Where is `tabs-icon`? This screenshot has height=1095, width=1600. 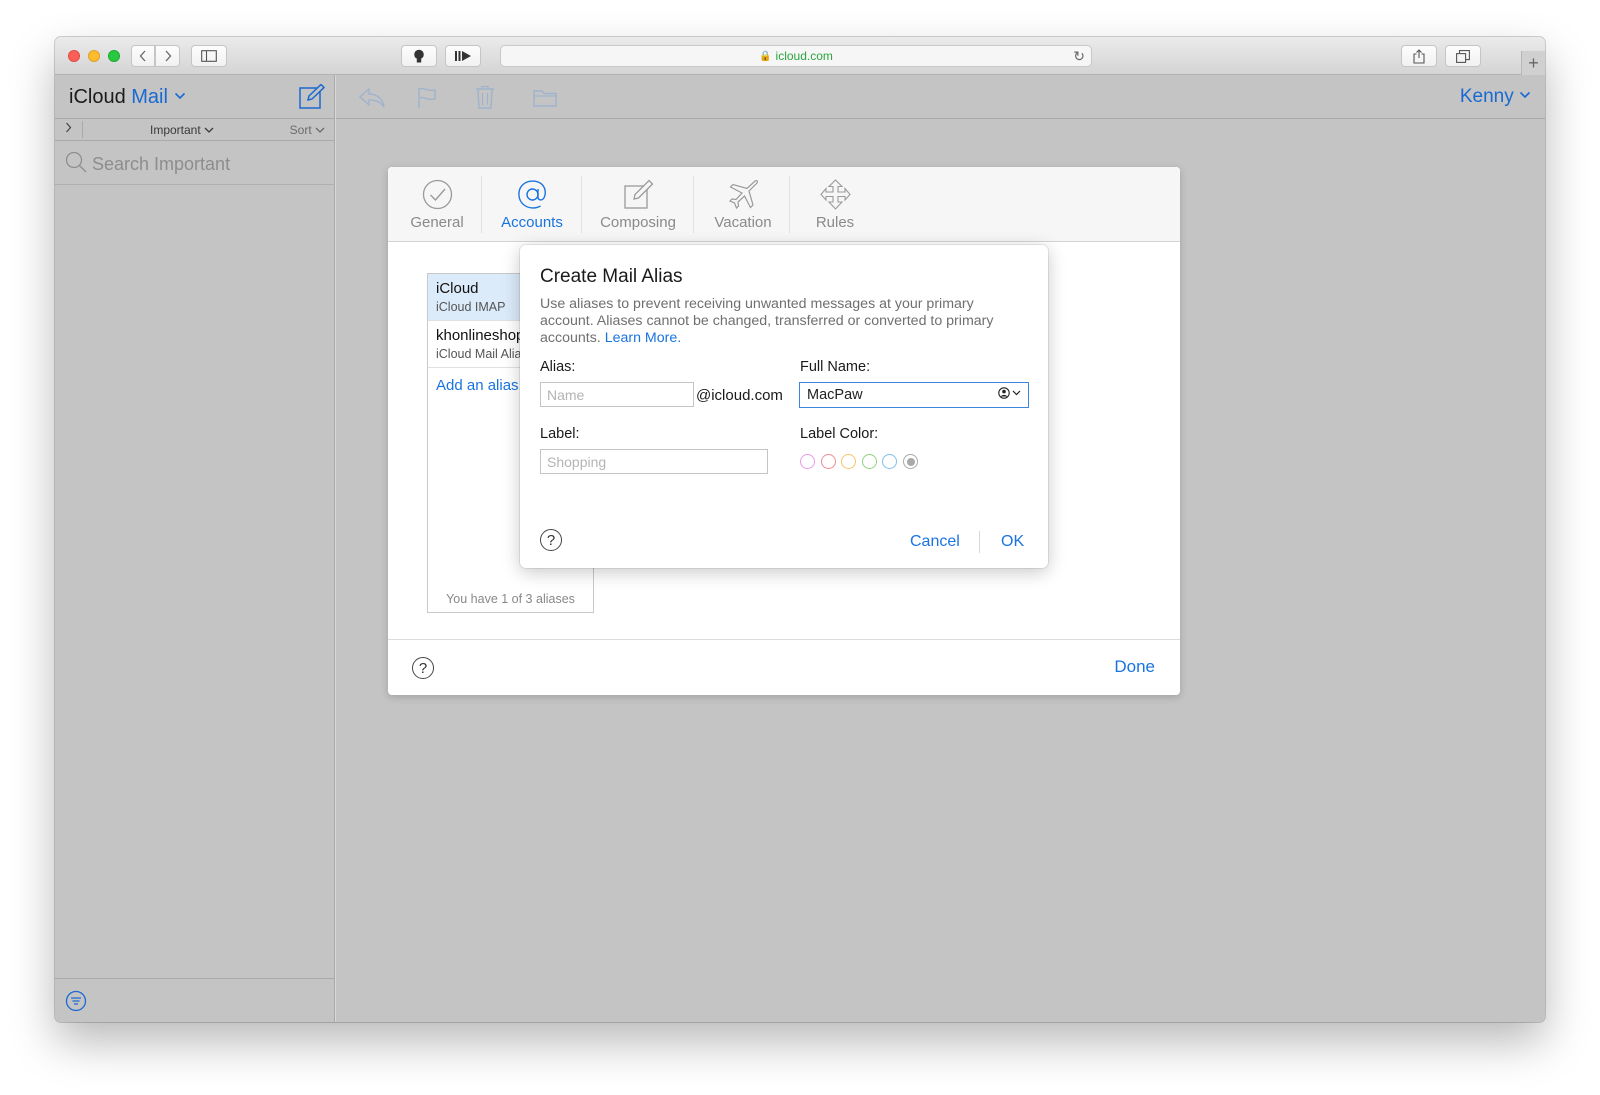 tabs-icon is located at coordinates (1463, 56).